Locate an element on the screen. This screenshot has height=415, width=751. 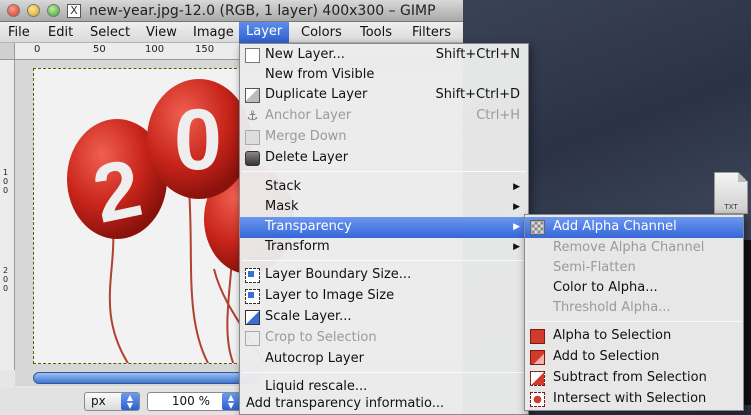
close-window-icon is located at coordinates (13, 10).